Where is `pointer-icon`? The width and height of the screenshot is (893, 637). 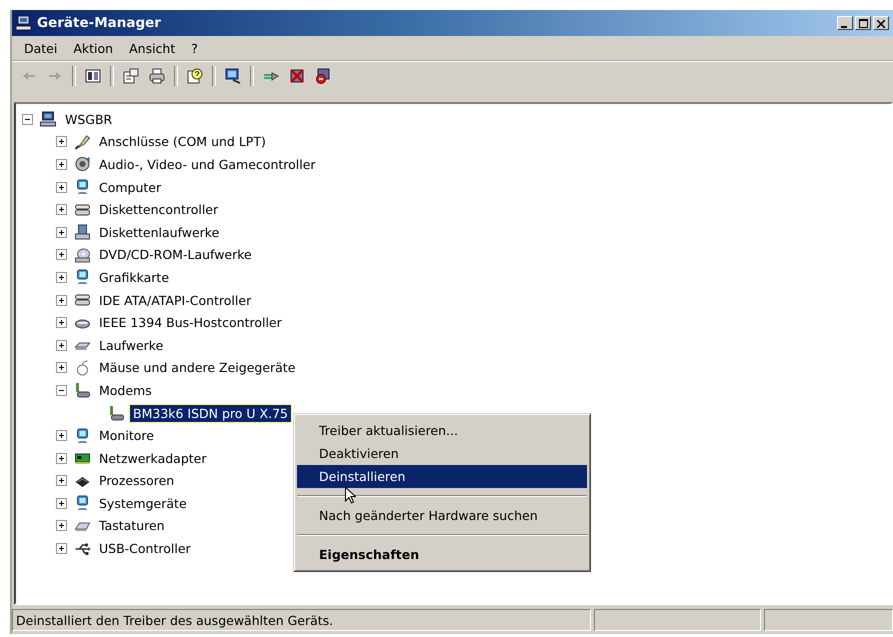
pointer-icon is located at coordinates (350, 495).